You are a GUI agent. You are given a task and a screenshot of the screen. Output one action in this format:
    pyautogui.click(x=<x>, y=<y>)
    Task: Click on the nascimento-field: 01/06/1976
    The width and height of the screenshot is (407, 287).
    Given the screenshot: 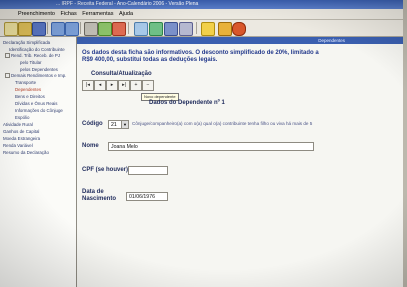 What is the action you would take?
    pyautogui.click(x=147, y=196)
    